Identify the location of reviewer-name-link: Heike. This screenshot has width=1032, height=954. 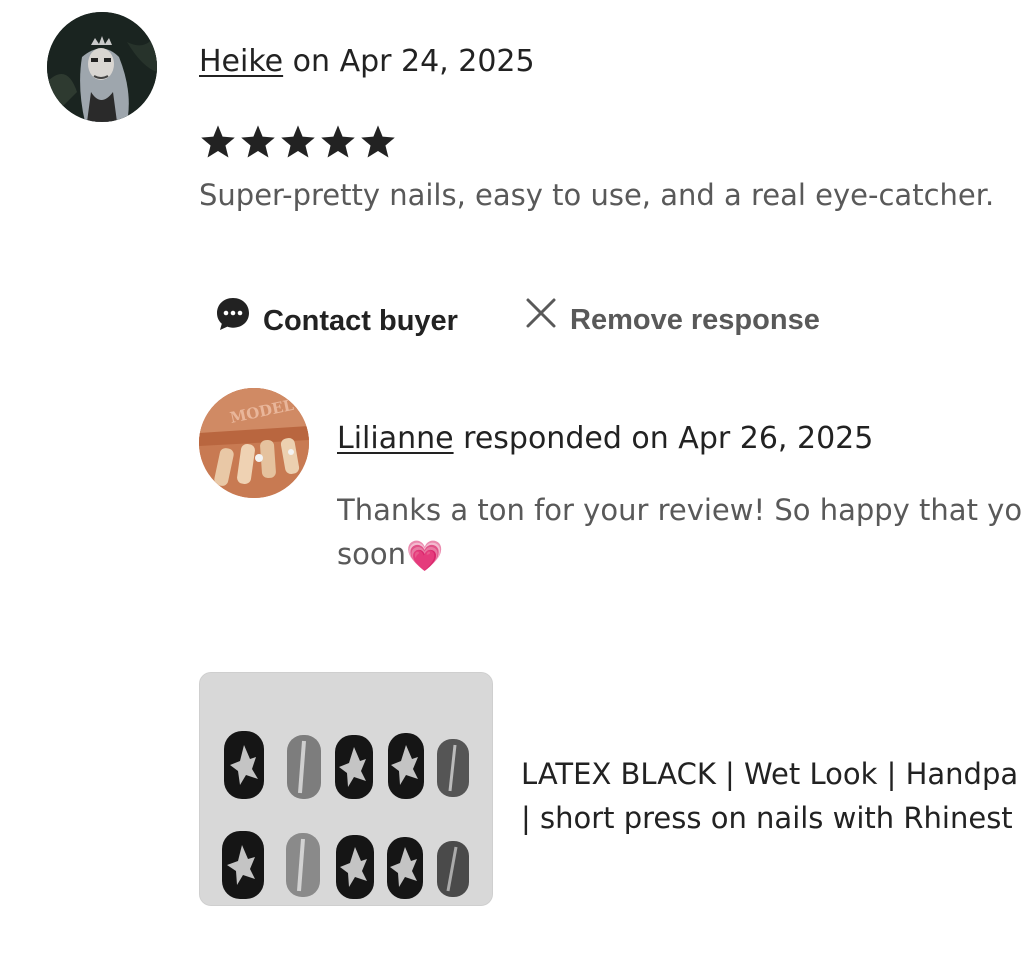
(241, 61).